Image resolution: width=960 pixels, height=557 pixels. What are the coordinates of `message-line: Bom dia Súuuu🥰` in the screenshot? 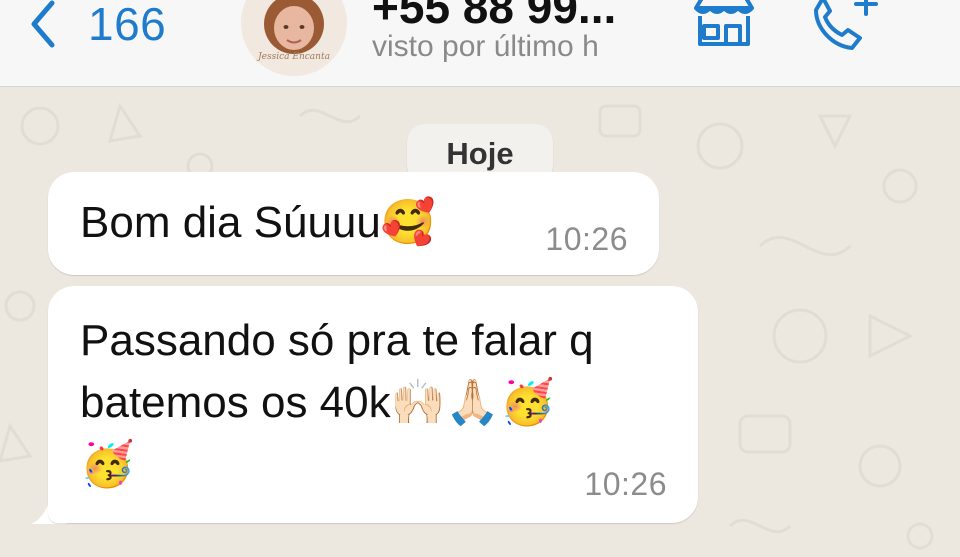 It's located at (258, 222).